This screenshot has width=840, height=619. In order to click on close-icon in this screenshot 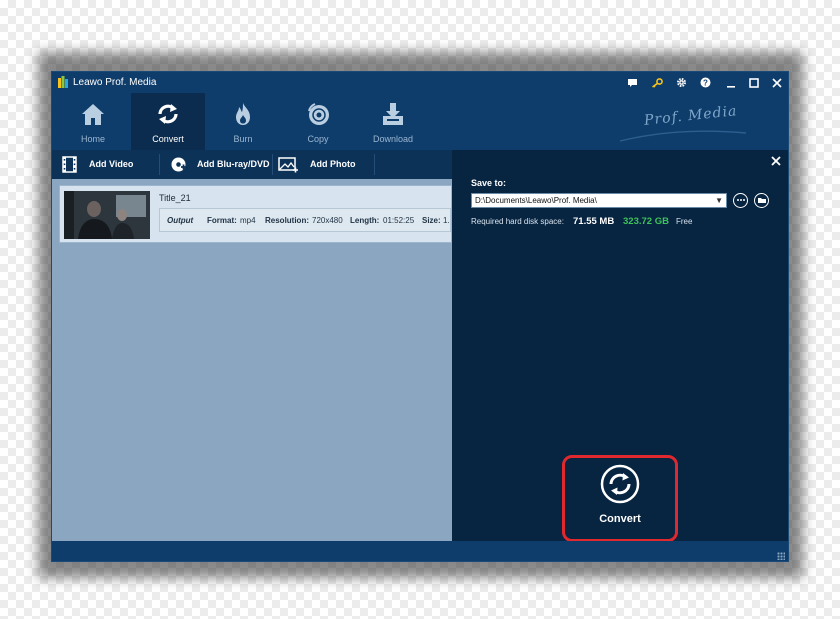, I will do `click(777, 82)`.